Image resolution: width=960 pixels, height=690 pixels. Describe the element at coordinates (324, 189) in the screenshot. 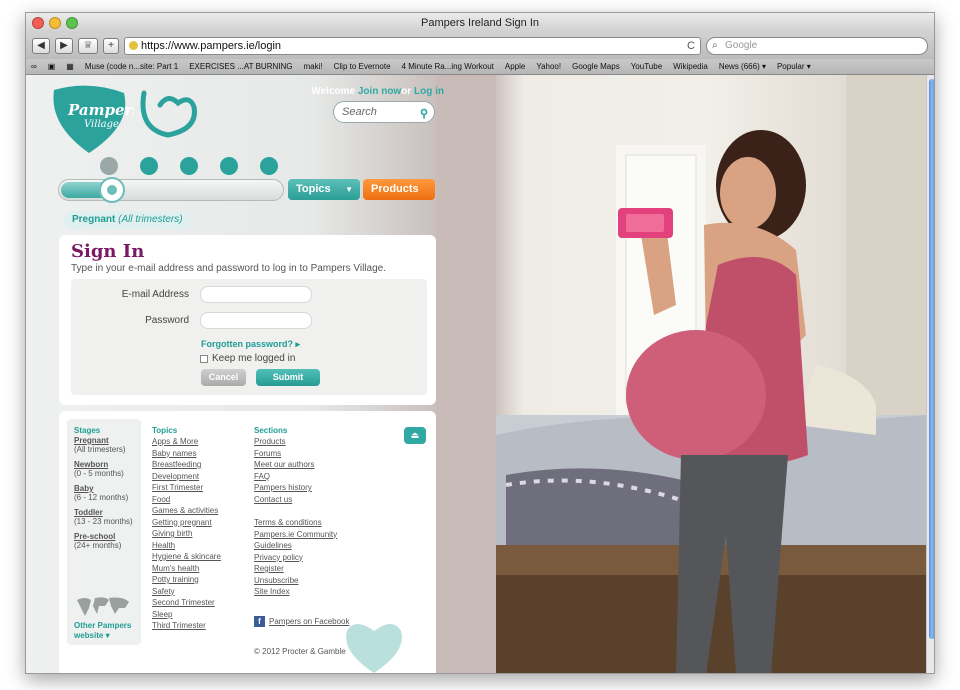

I see `topics-button: Topics` at that location.